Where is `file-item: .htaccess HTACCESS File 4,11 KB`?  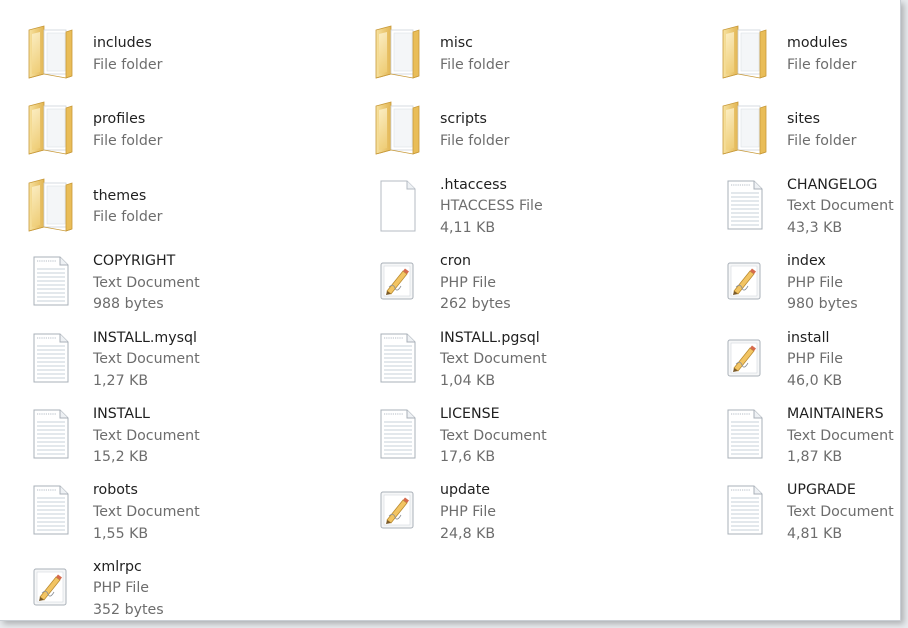 file-item: .htaccess HTACCESS File 4,11 KB is located at coordinates (542, 209).